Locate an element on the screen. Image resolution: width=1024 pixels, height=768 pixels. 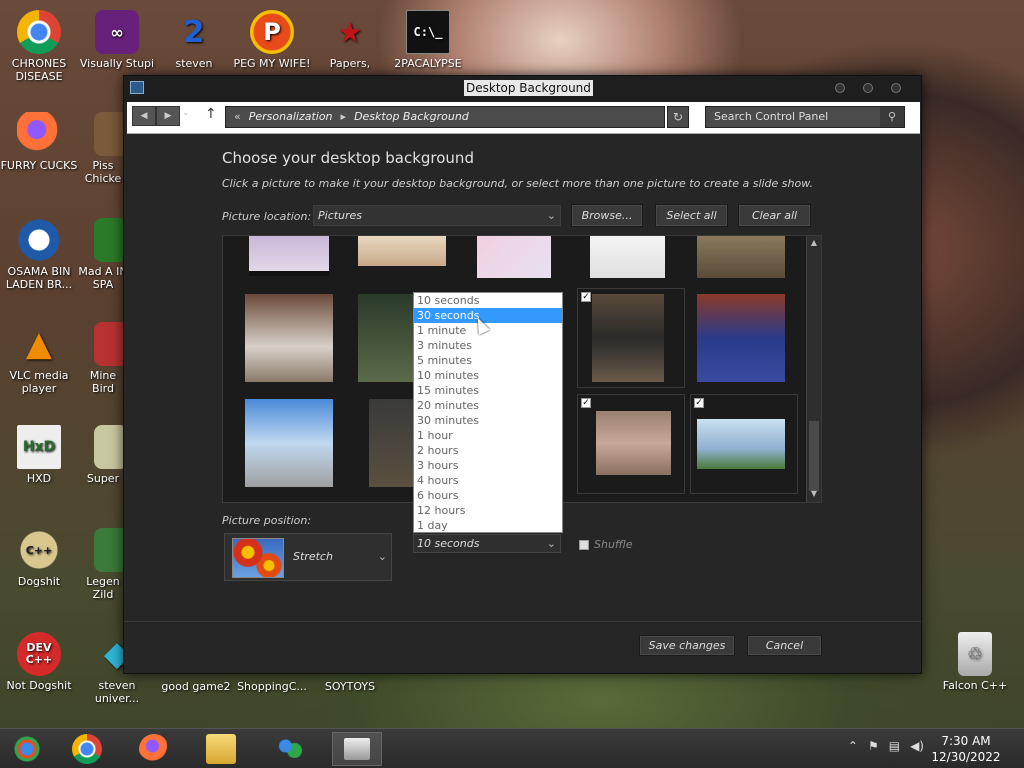
breadcrumb-overflow: « is located at coordinates (237, 117).